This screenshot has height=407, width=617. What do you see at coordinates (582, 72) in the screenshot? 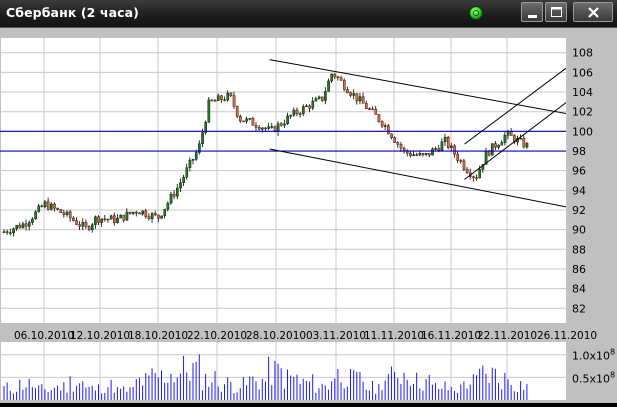
I see `y-tick-label: 106` at bounding box center [582, 72].